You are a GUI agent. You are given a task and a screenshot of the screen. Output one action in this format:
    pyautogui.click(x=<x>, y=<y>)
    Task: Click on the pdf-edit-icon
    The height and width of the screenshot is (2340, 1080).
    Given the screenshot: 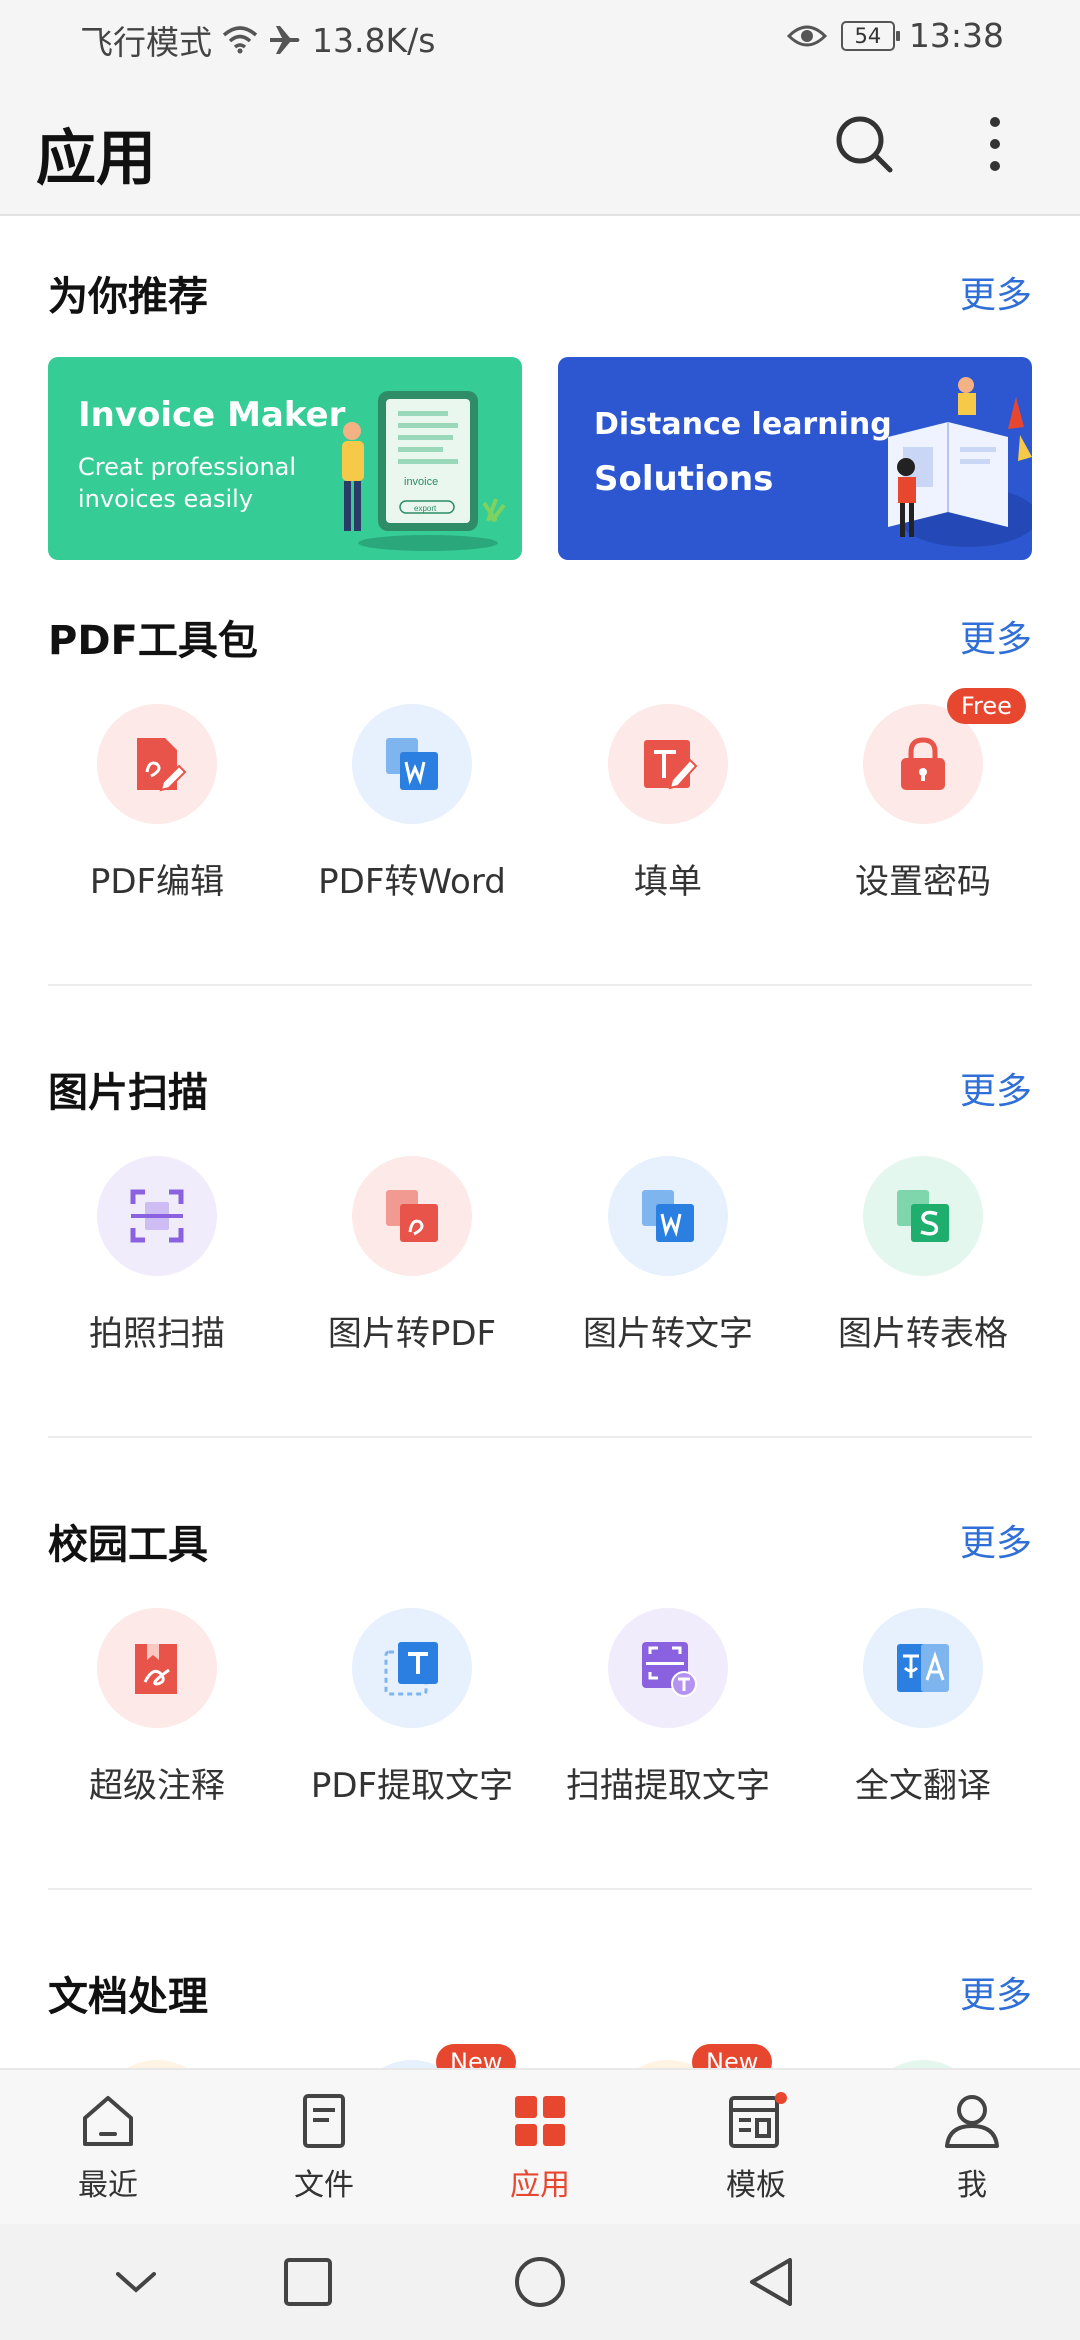 What is the action you would take?
    pyautogui.click(x=162, y=765)
    